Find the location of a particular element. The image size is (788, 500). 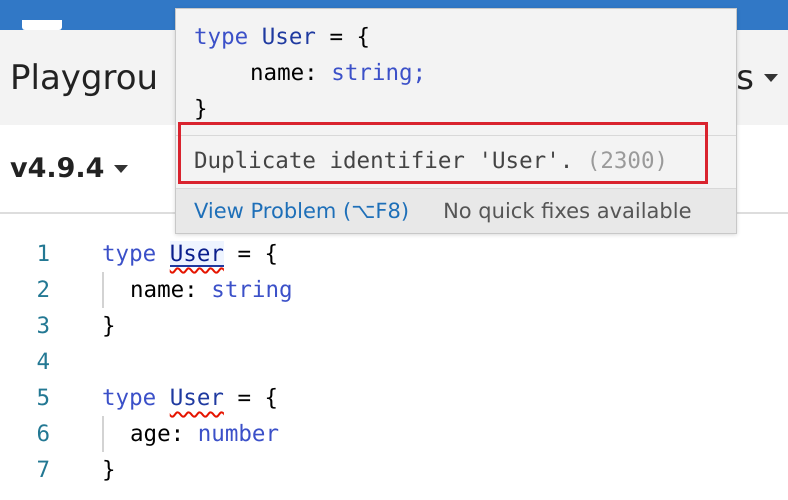

line-number: 1 is located at coordinates (43, 254).